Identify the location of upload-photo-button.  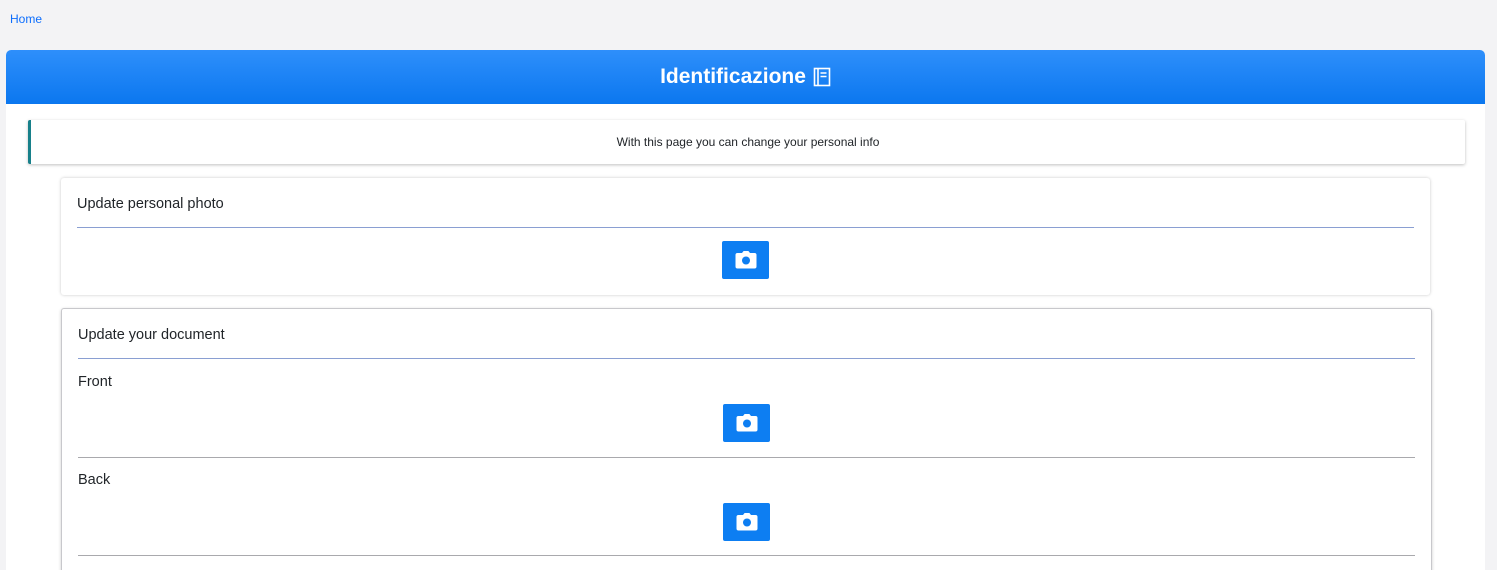
(745, 260).